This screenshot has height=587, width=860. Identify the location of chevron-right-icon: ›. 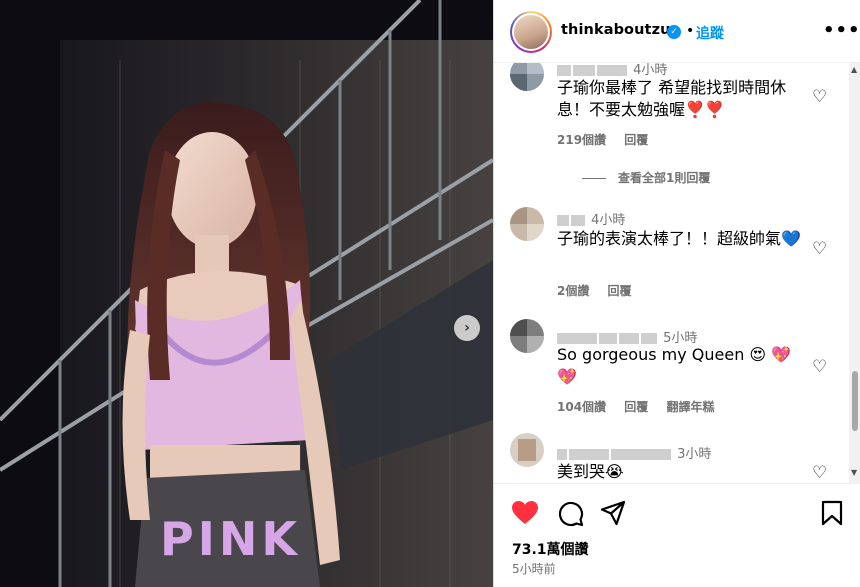
(467, 328).